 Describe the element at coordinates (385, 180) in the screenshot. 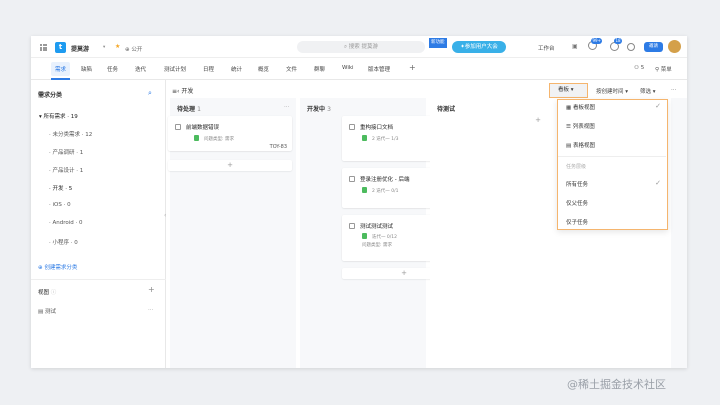

I see `card-title: 登录注册优化 - 后端` at that location.